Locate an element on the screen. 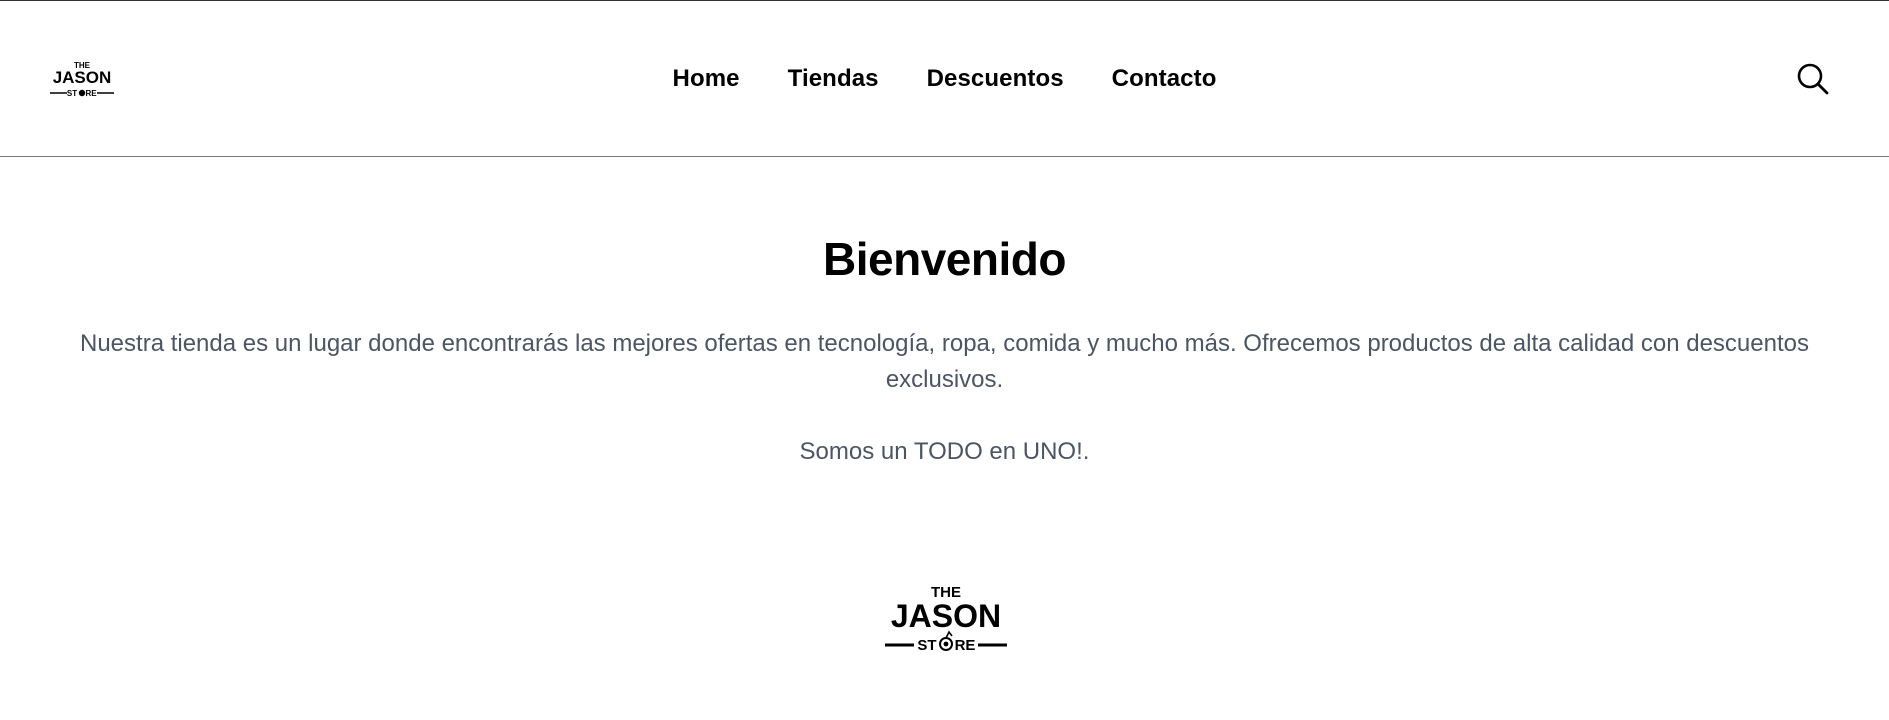  header-logo: THE JASON ST RE is located at coordinates (82, 79).